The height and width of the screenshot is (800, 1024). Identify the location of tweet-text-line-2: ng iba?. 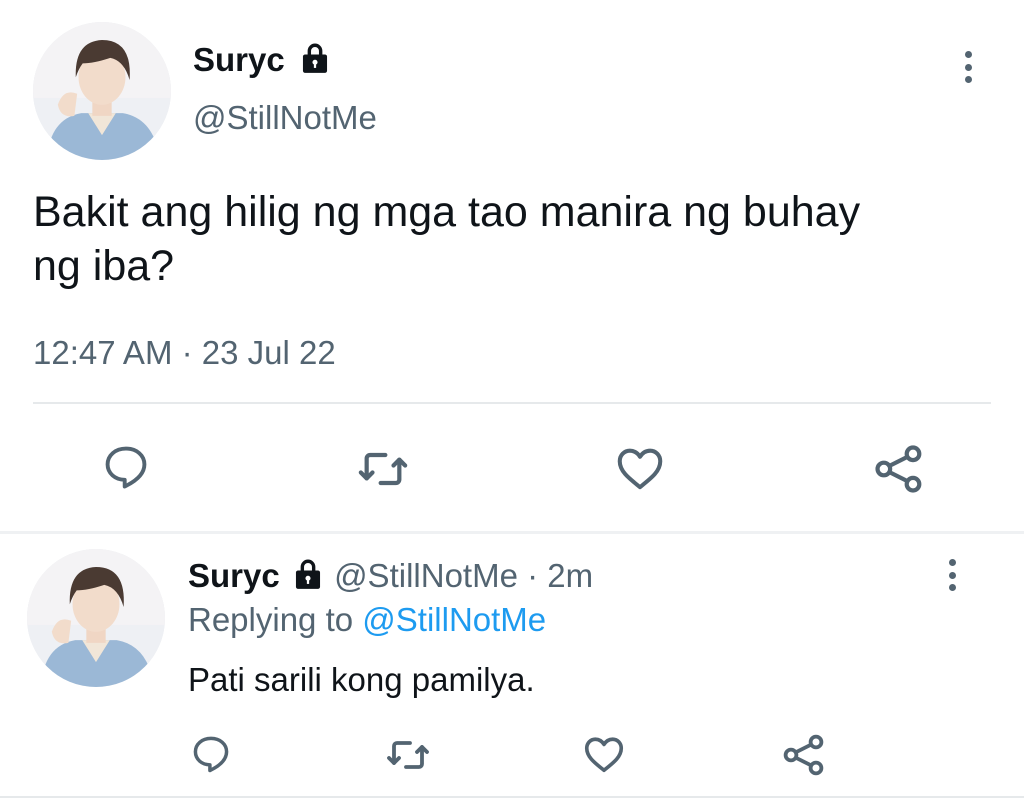
(104, 266).